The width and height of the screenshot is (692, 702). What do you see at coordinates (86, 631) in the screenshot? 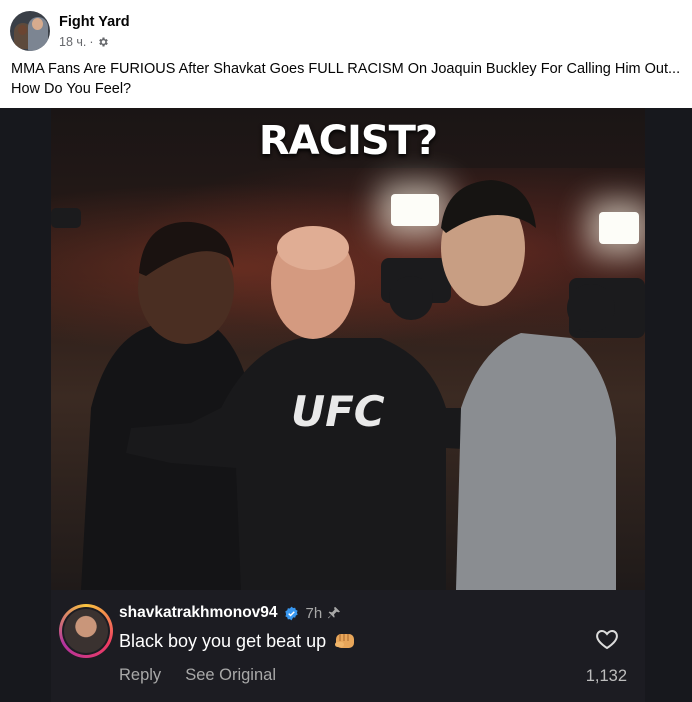
I see `commenter-avatar` at bounding box center [86, 631].